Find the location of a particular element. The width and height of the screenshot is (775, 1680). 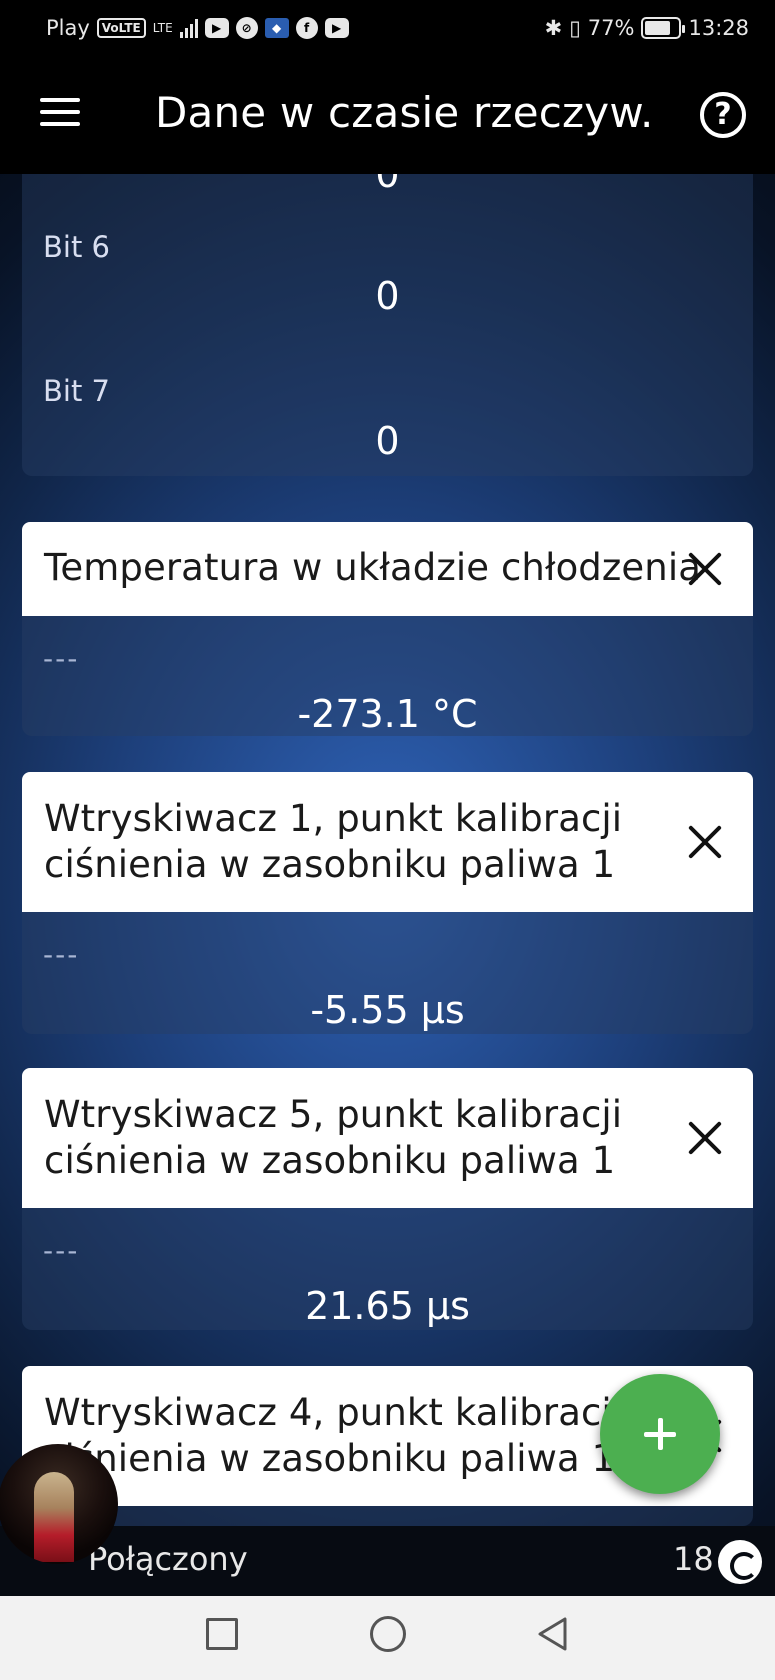

battery-percent: 77% is located at coordinates (611, 28).